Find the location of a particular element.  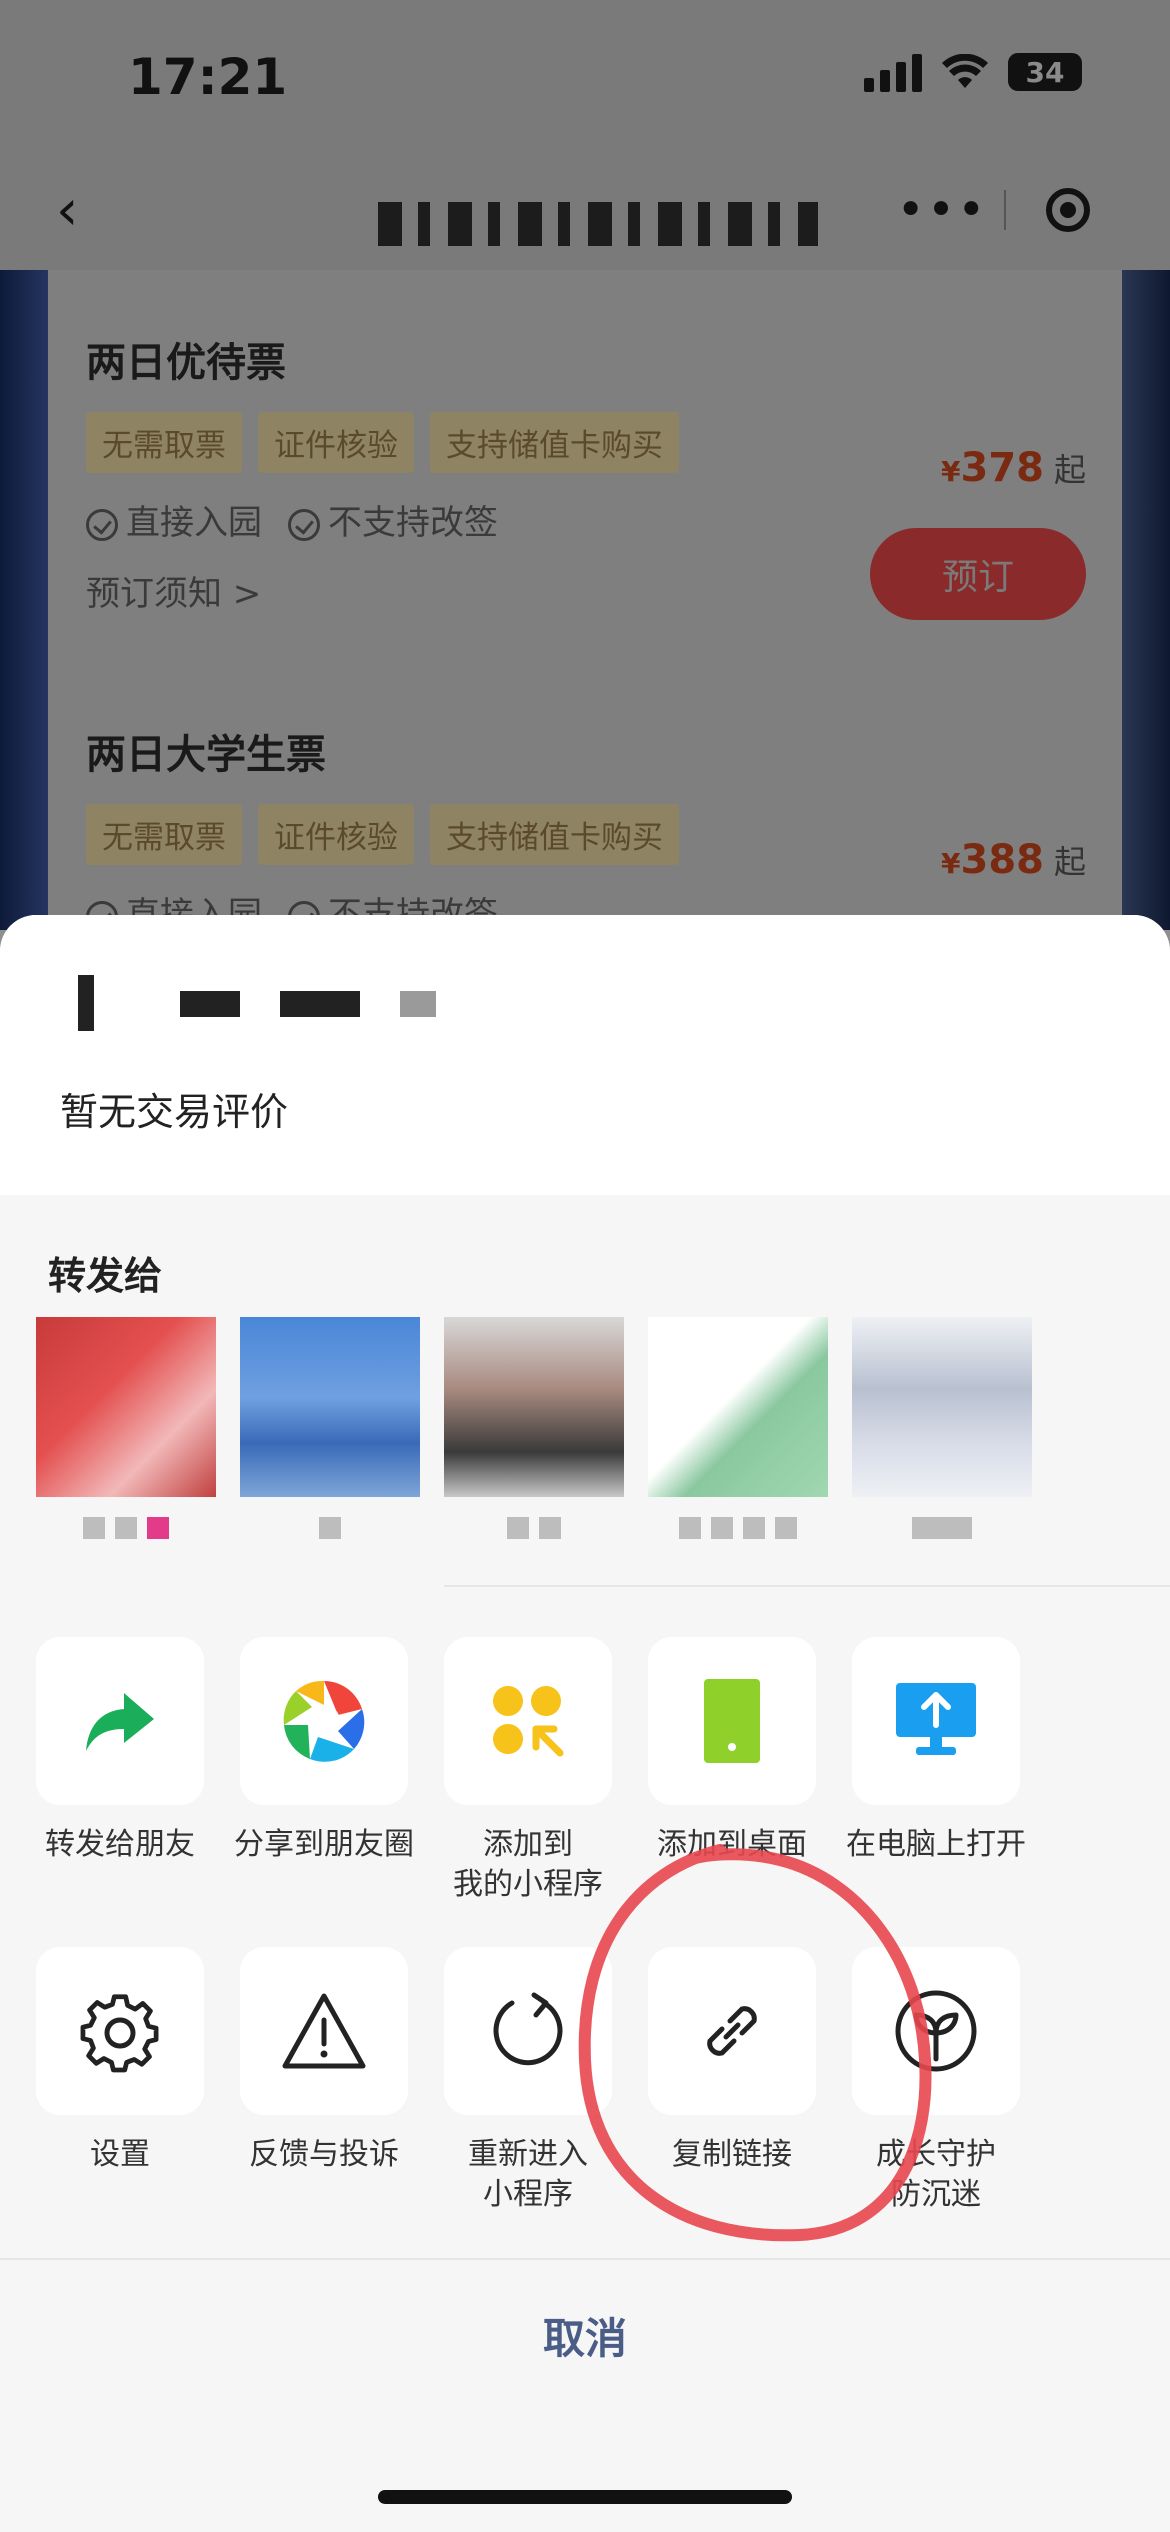

action-label: 设置 is located at coordinates (120, 2154).